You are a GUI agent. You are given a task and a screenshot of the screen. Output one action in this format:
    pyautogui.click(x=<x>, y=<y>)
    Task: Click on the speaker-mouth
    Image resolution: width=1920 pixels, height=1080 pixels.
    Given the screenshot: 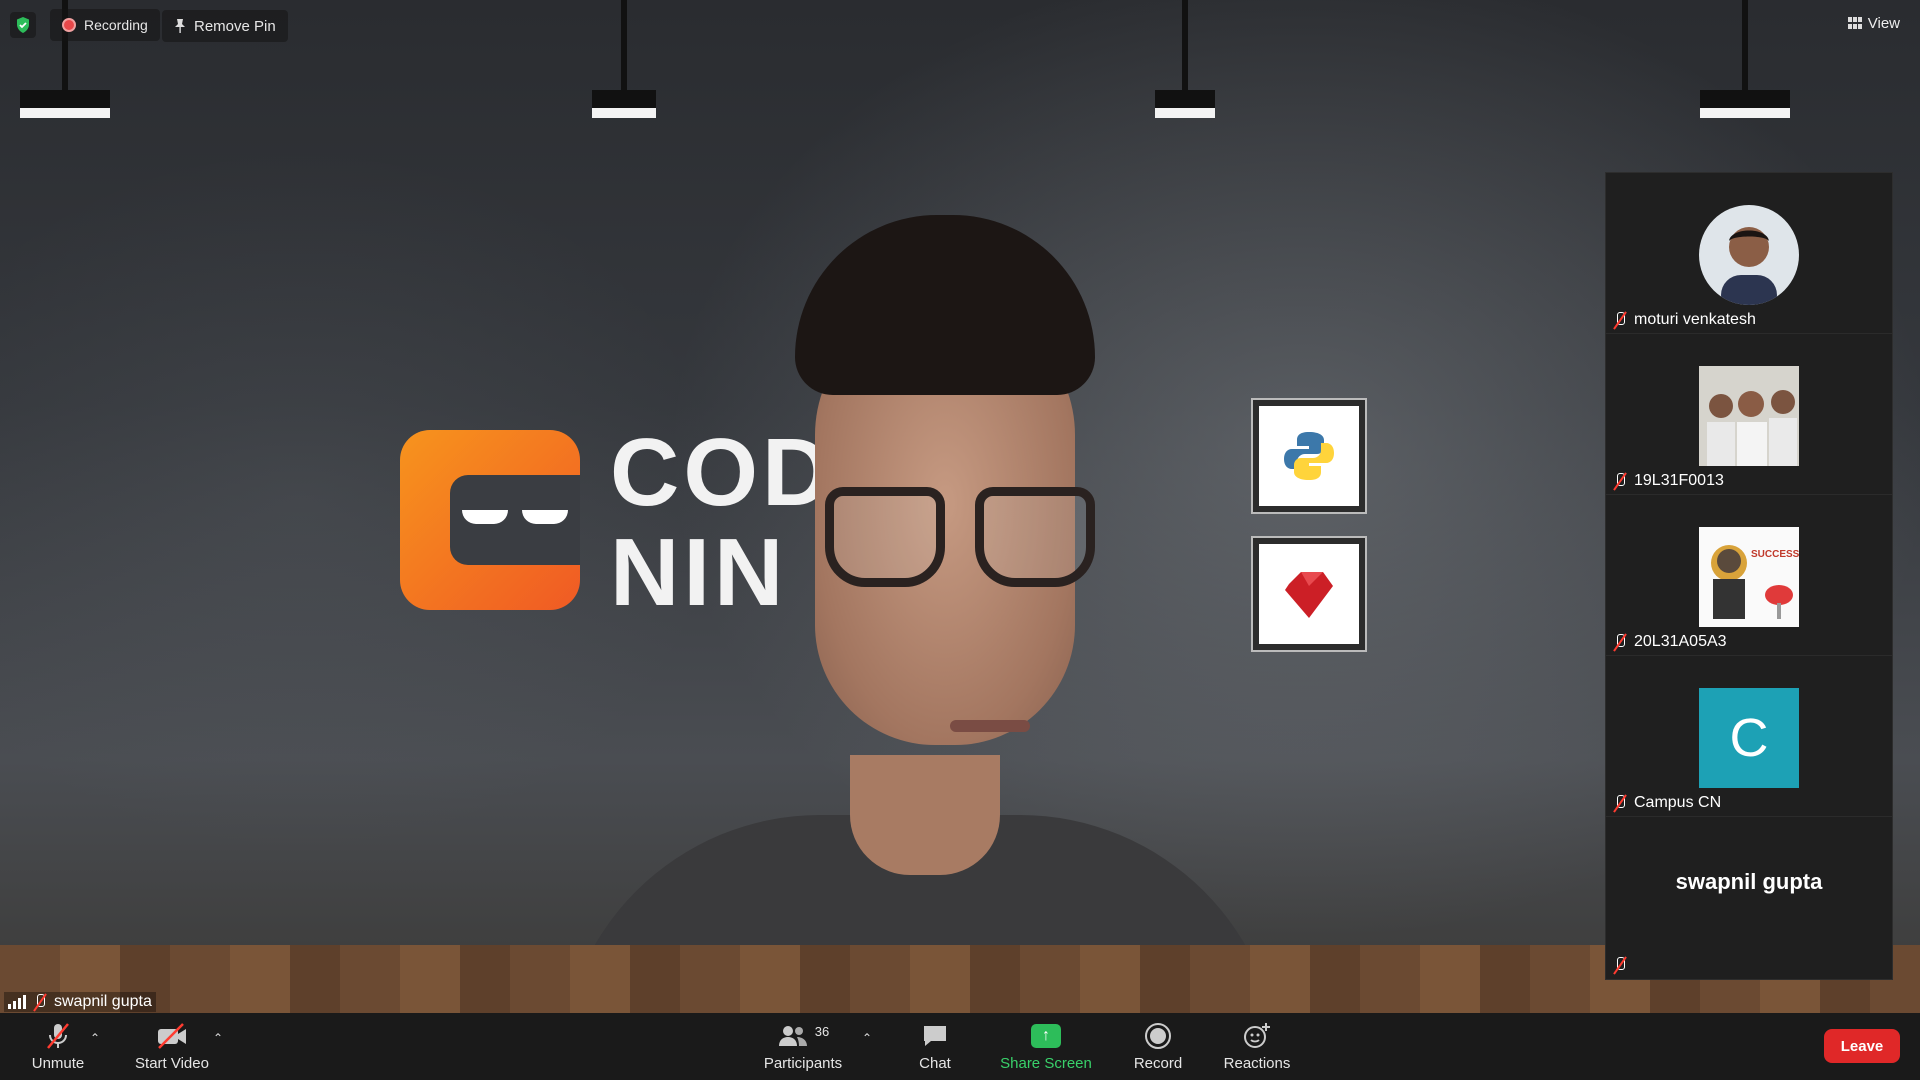 What is the action you would take?
    pyautogui.click(x=990, y=726)
    